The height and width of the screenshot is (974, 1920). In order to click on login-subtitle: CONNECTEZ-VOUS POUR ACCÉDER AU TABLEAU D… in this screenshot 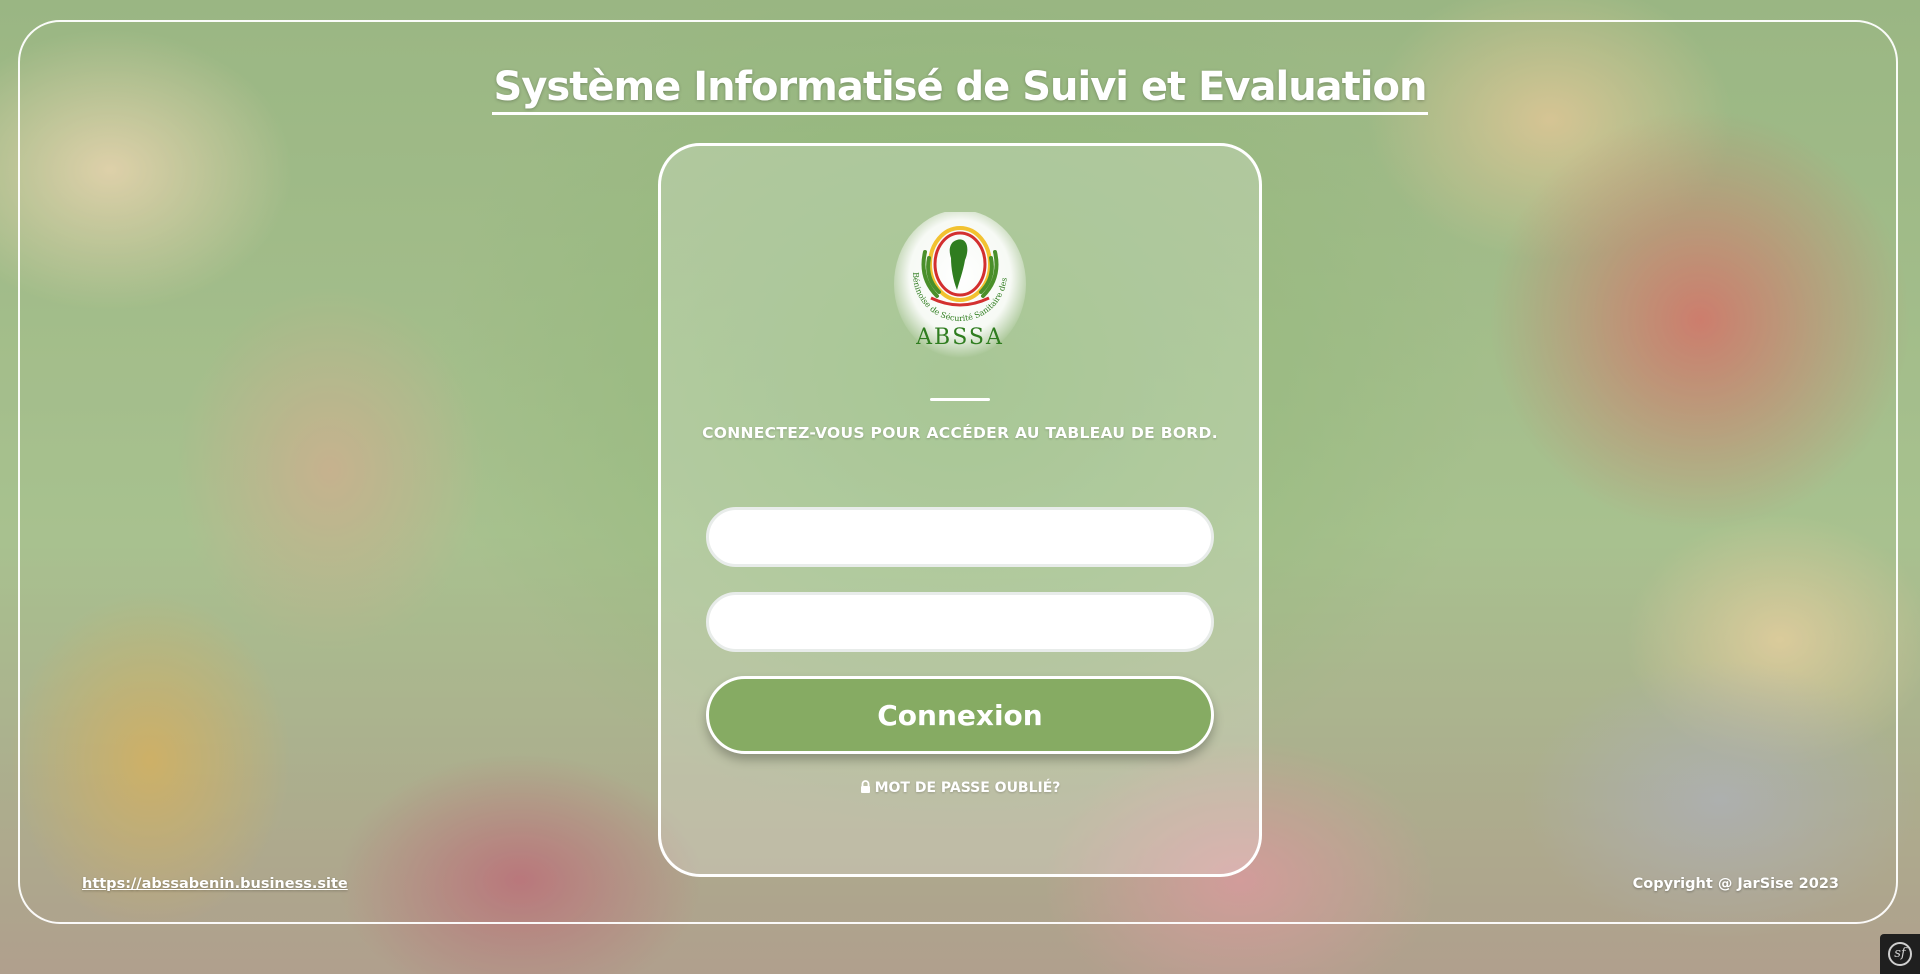, I will do `click(960, 433)`.